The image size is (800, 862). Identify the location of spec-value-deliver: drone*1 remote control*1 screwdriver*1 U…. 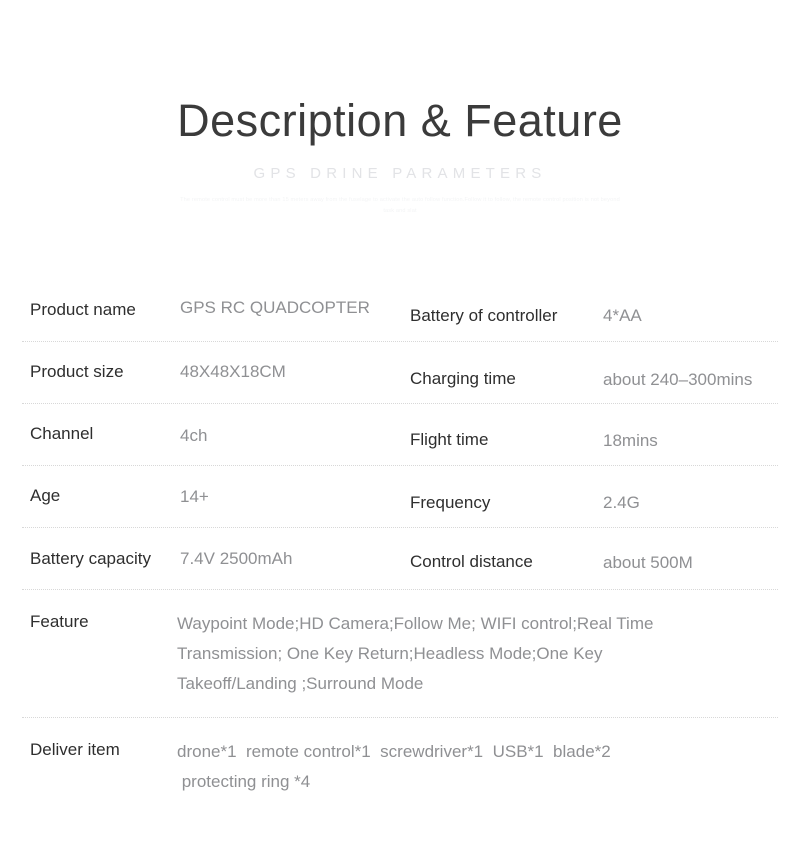
(469, 767).